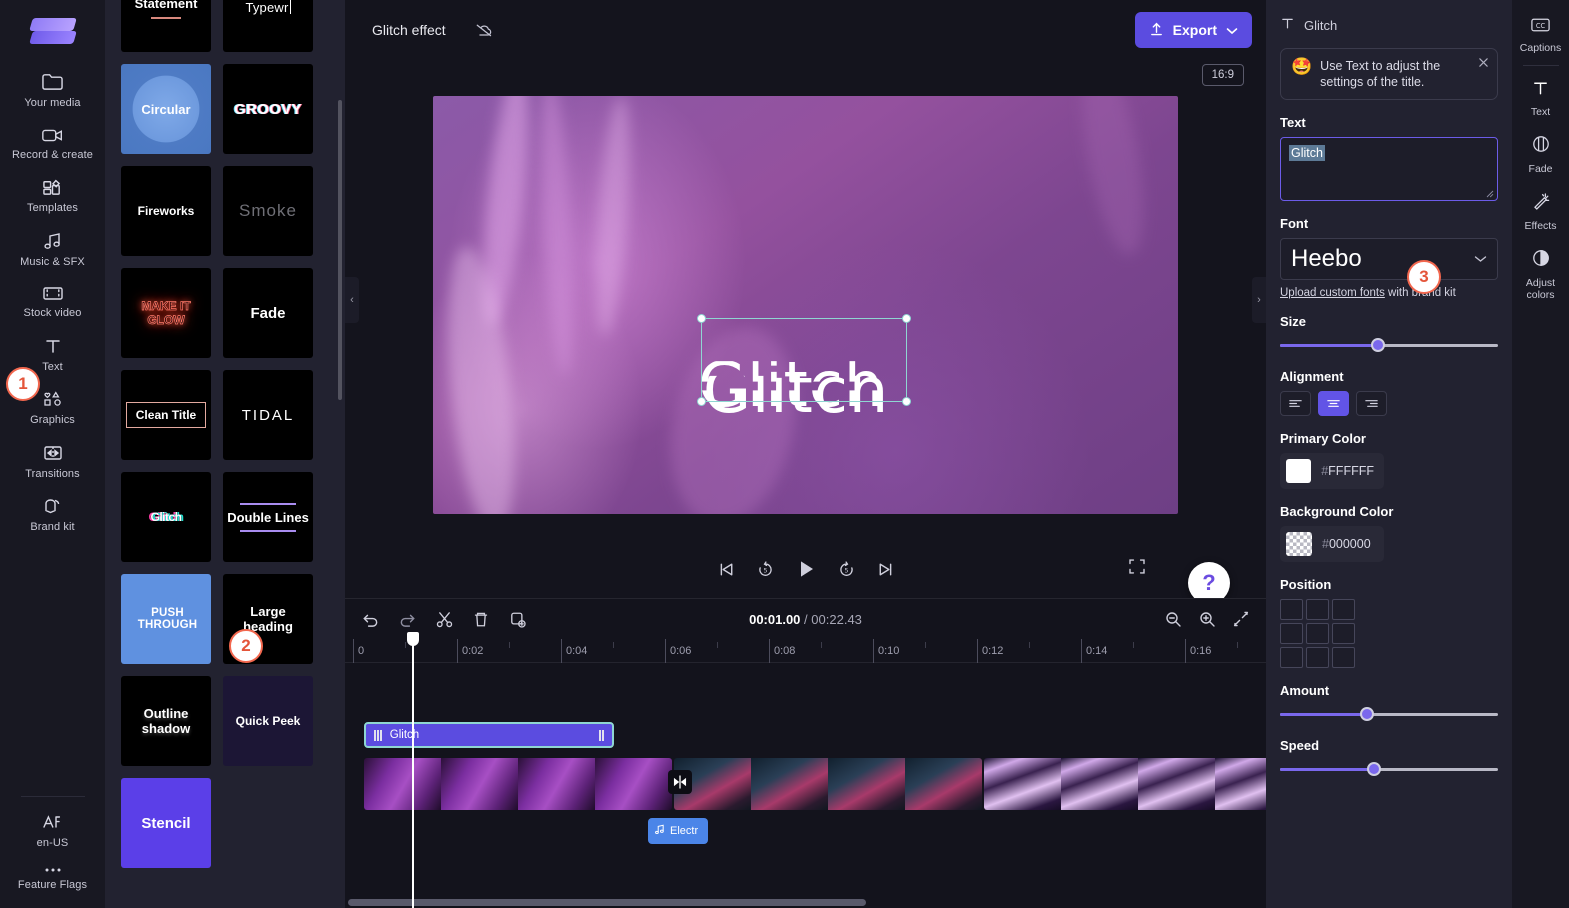  Describe the element at coordinates (1306, 584) in the screenshot. I see `position-label: Position` at that location.